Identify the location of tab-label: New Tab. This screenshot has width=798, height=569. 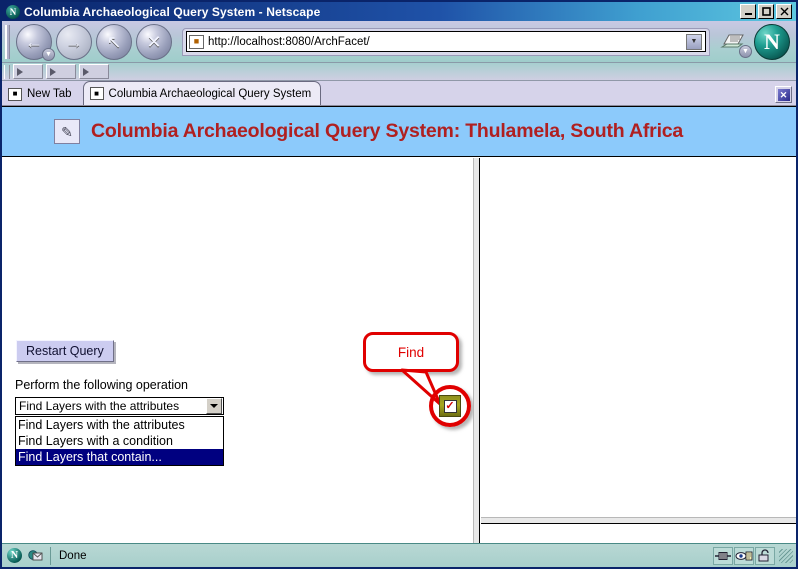
(49, 94).